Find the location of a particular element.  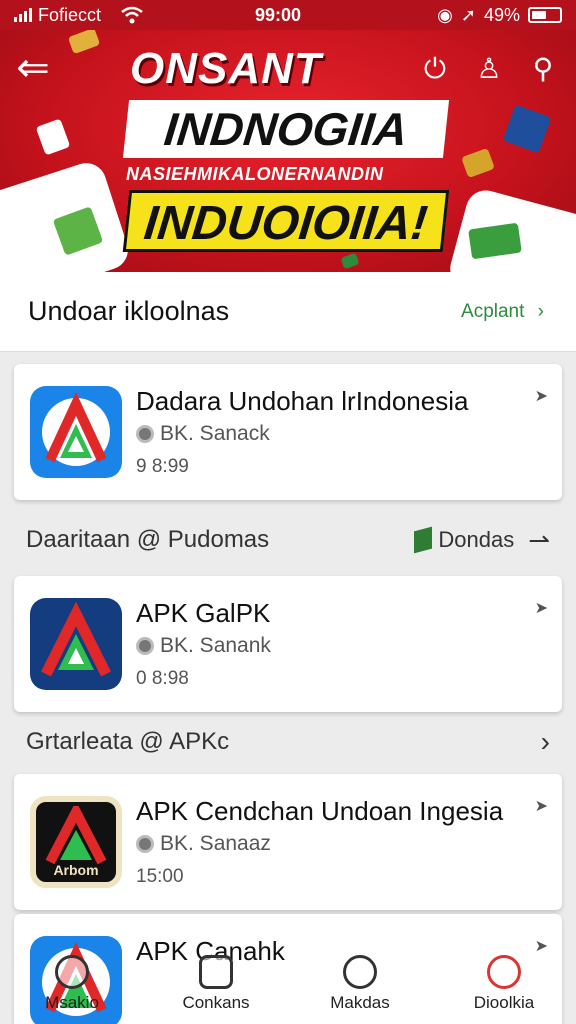

nav-item-profile: Dioolkia is located at coordinates (504, 984).